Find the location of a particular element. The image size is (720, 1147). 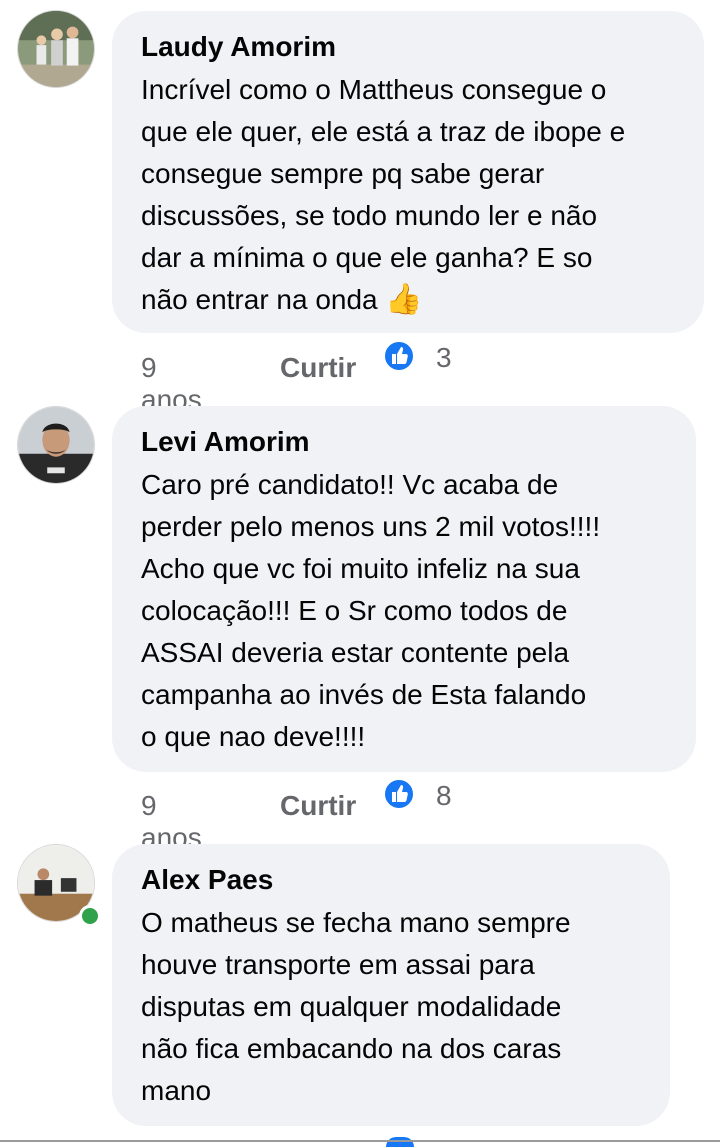

comment-author: Levi Amorim is located at coordinates (407, 442).